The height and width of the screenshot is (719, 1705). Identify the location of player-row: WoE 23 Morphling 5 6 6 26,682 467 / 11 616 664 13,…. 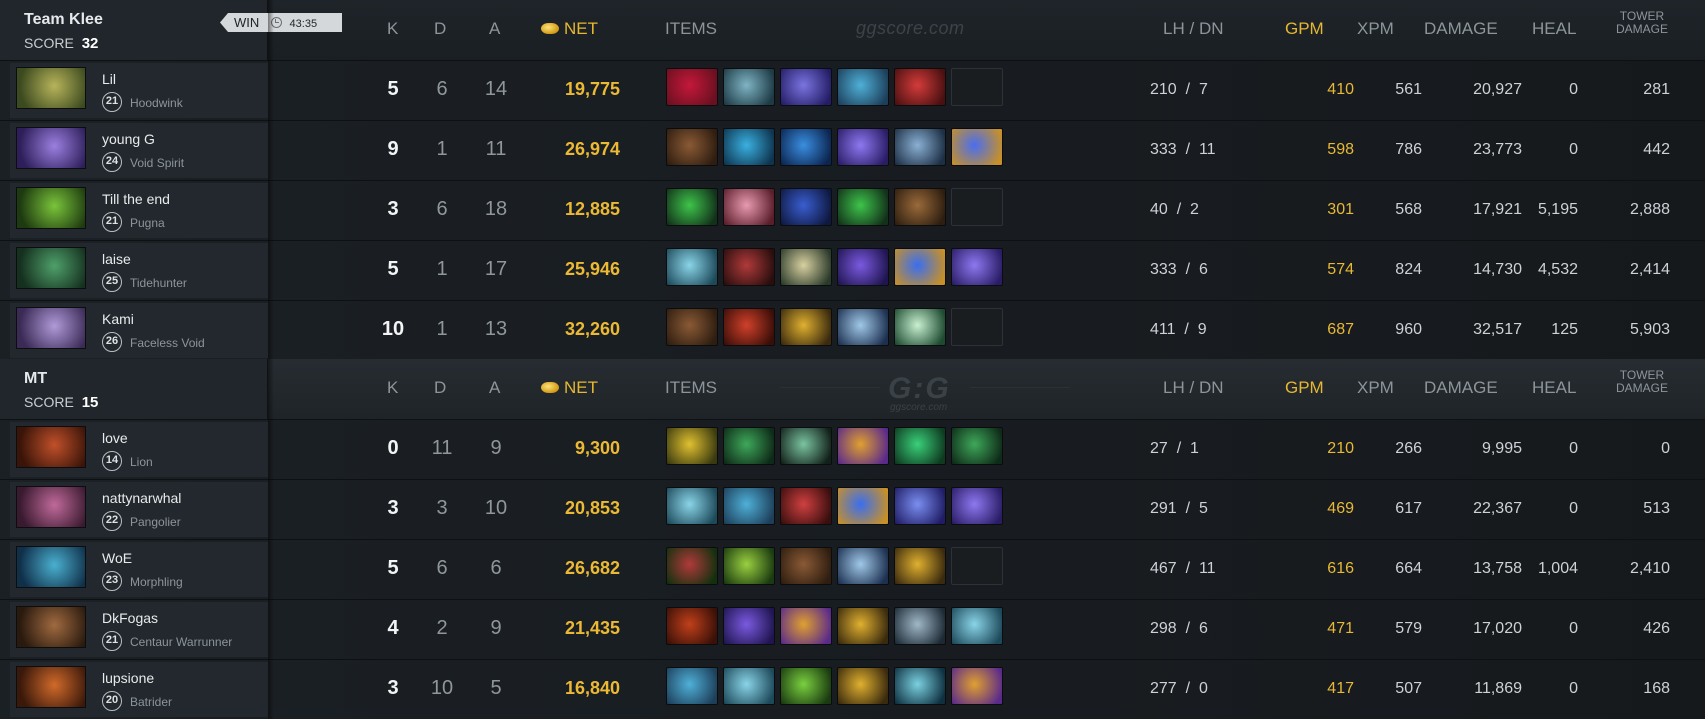
(852, 569).